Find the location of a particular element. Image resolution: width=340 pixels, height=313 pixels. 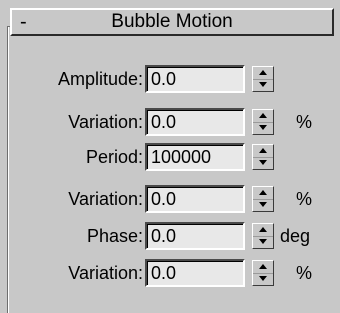

amplitude-variation-input is located at coordinates (194, 122).